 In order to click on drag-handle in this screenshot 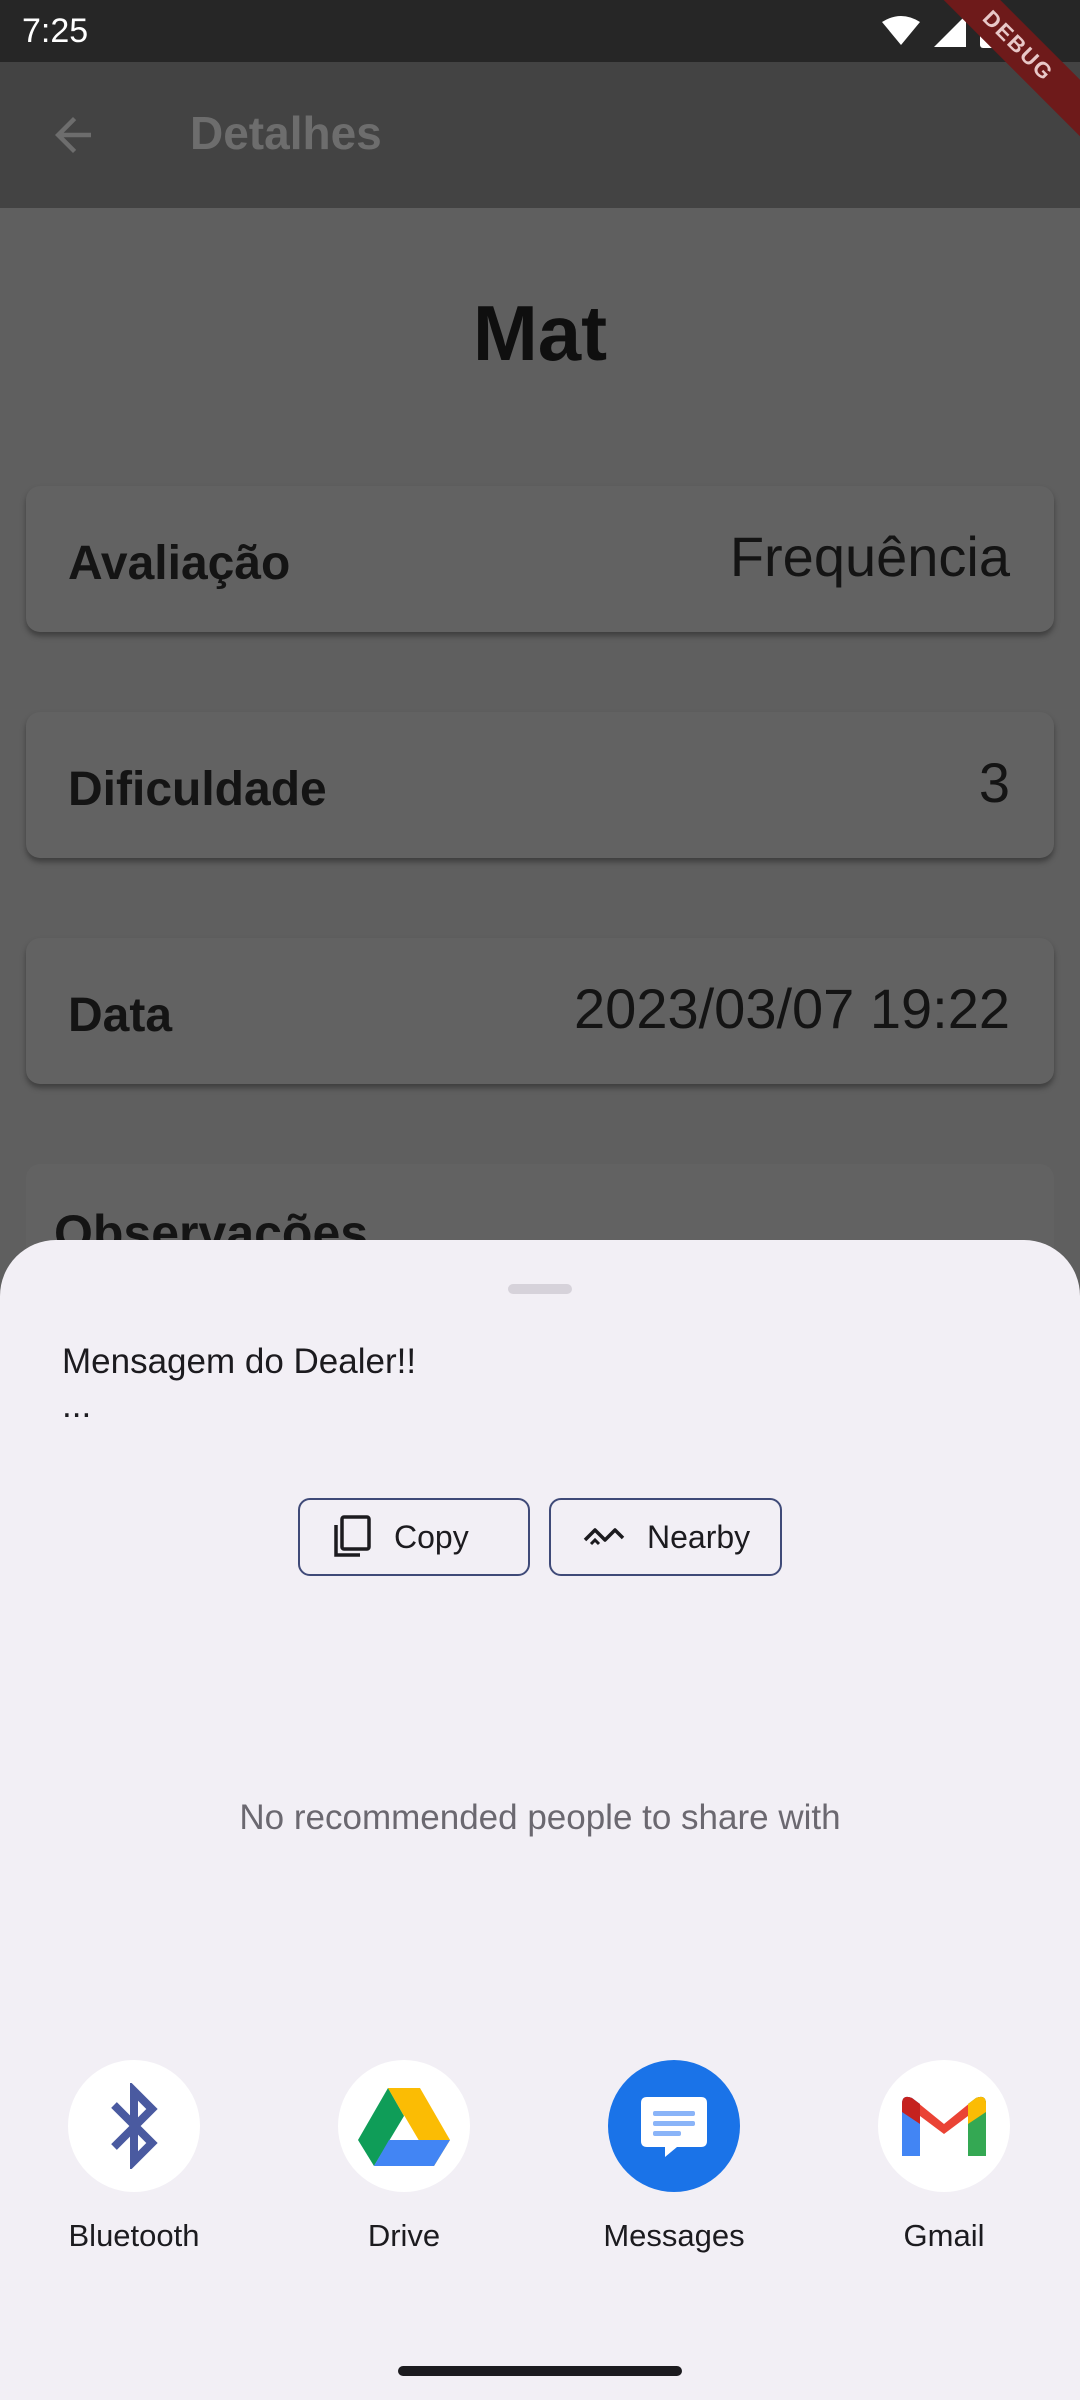, I will do `click(540, 1289)`.